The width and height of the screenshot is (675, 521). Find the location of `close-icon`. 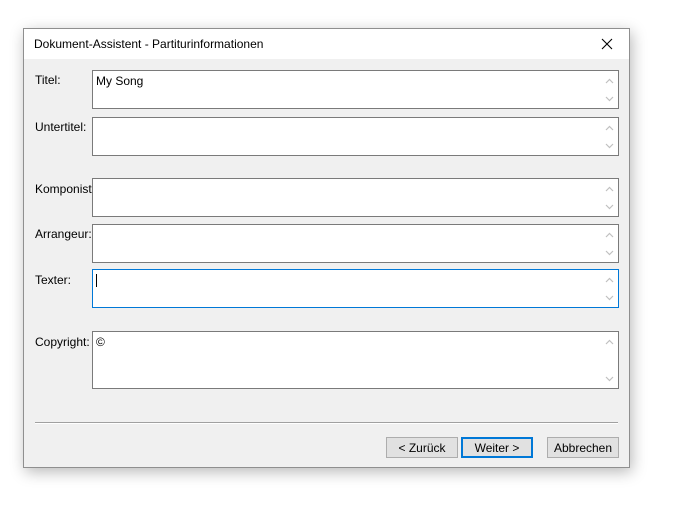

close-icon is located at coordinates (607, 44).